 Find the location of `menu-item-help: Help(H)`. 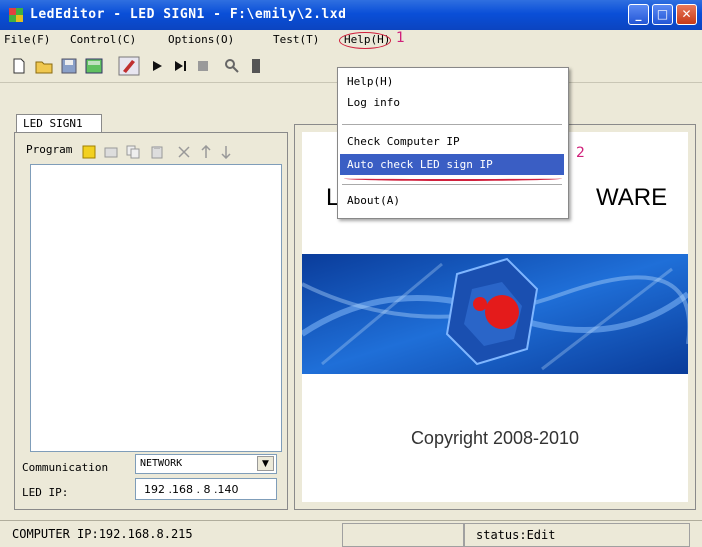

menu-item-help: Help(H) is located at coordinates (370, 81).